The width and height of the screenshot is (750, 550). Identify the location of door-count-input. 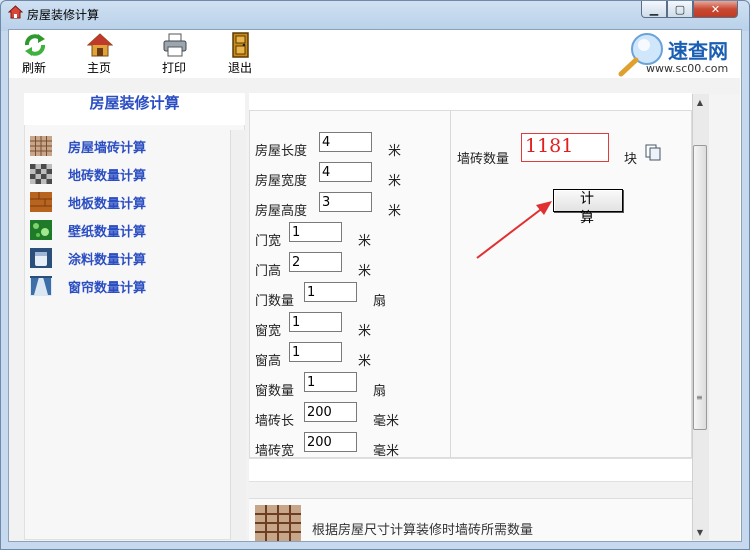
(330, 292).